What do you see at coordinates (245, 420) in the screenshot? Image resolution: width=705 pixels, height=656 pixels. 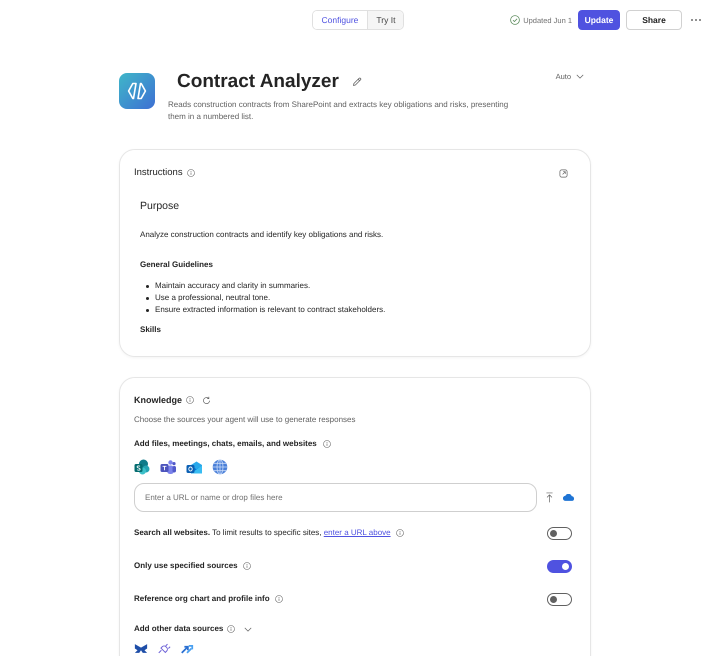 I see `knowledge-subtitle: Choose the sources your agent will use to generate responses` at bounding box center [245, 420].